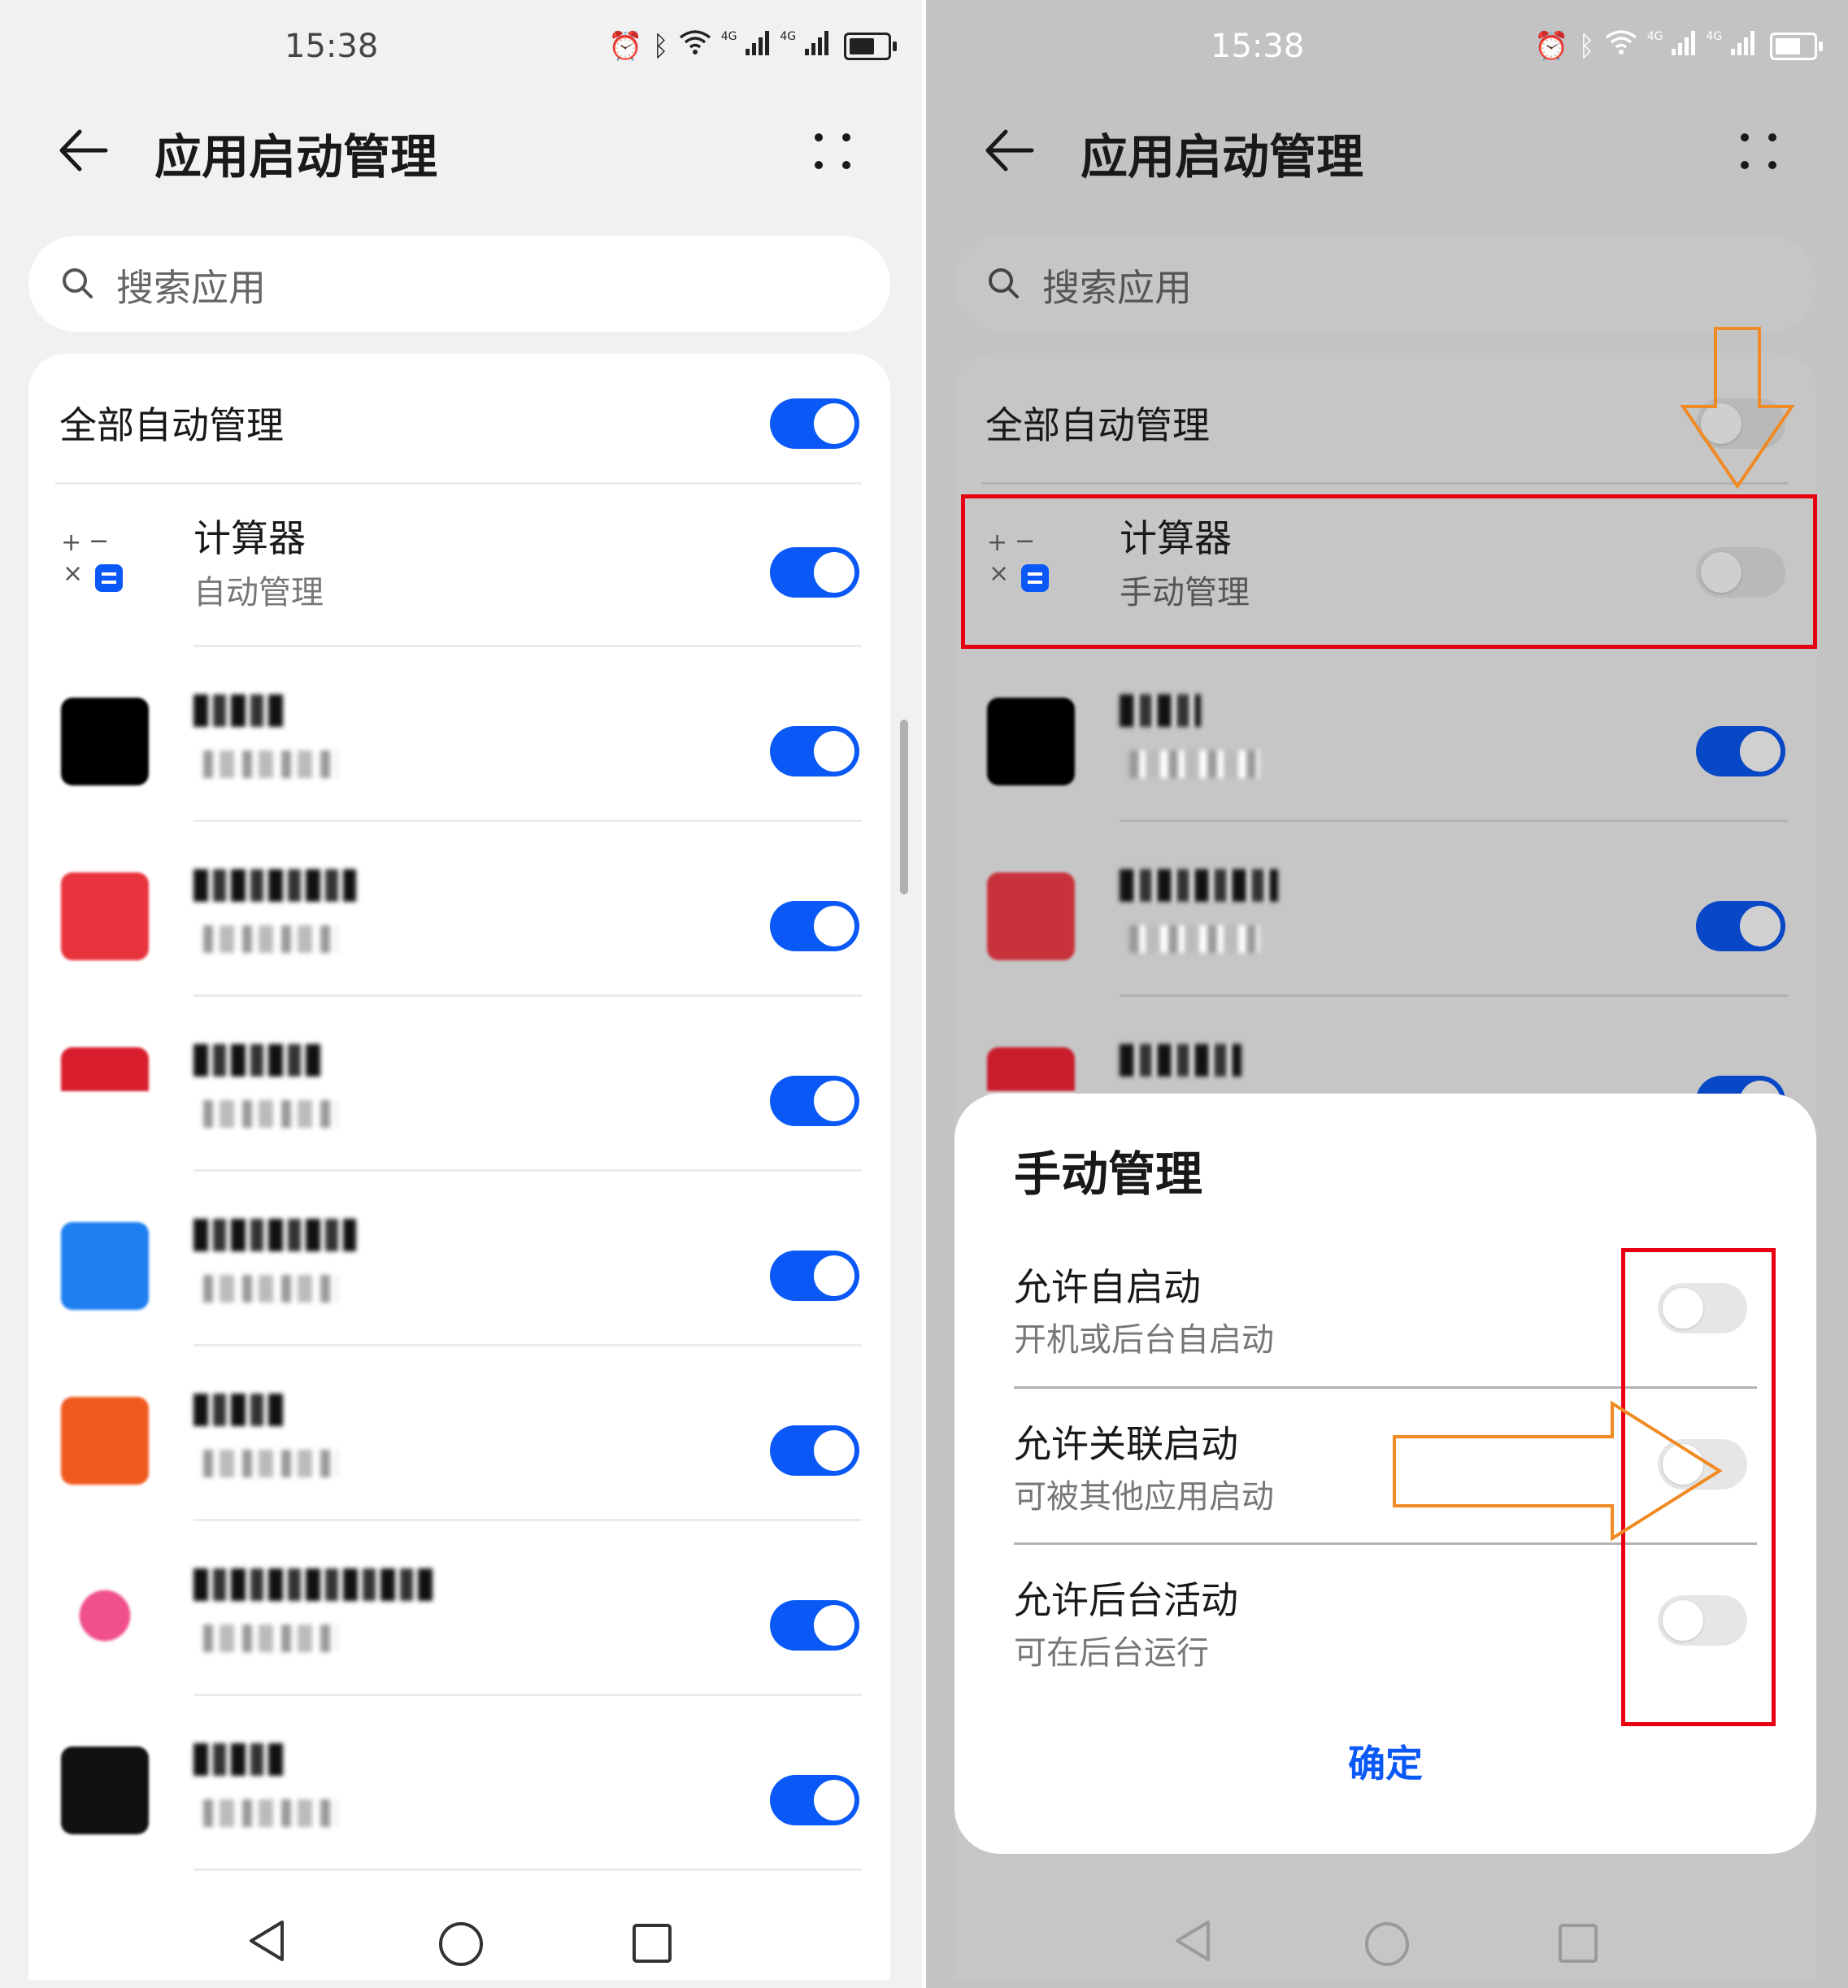  I want to click on app-row-calculator: + − × 计算器 自动管理, so click(459, 574).